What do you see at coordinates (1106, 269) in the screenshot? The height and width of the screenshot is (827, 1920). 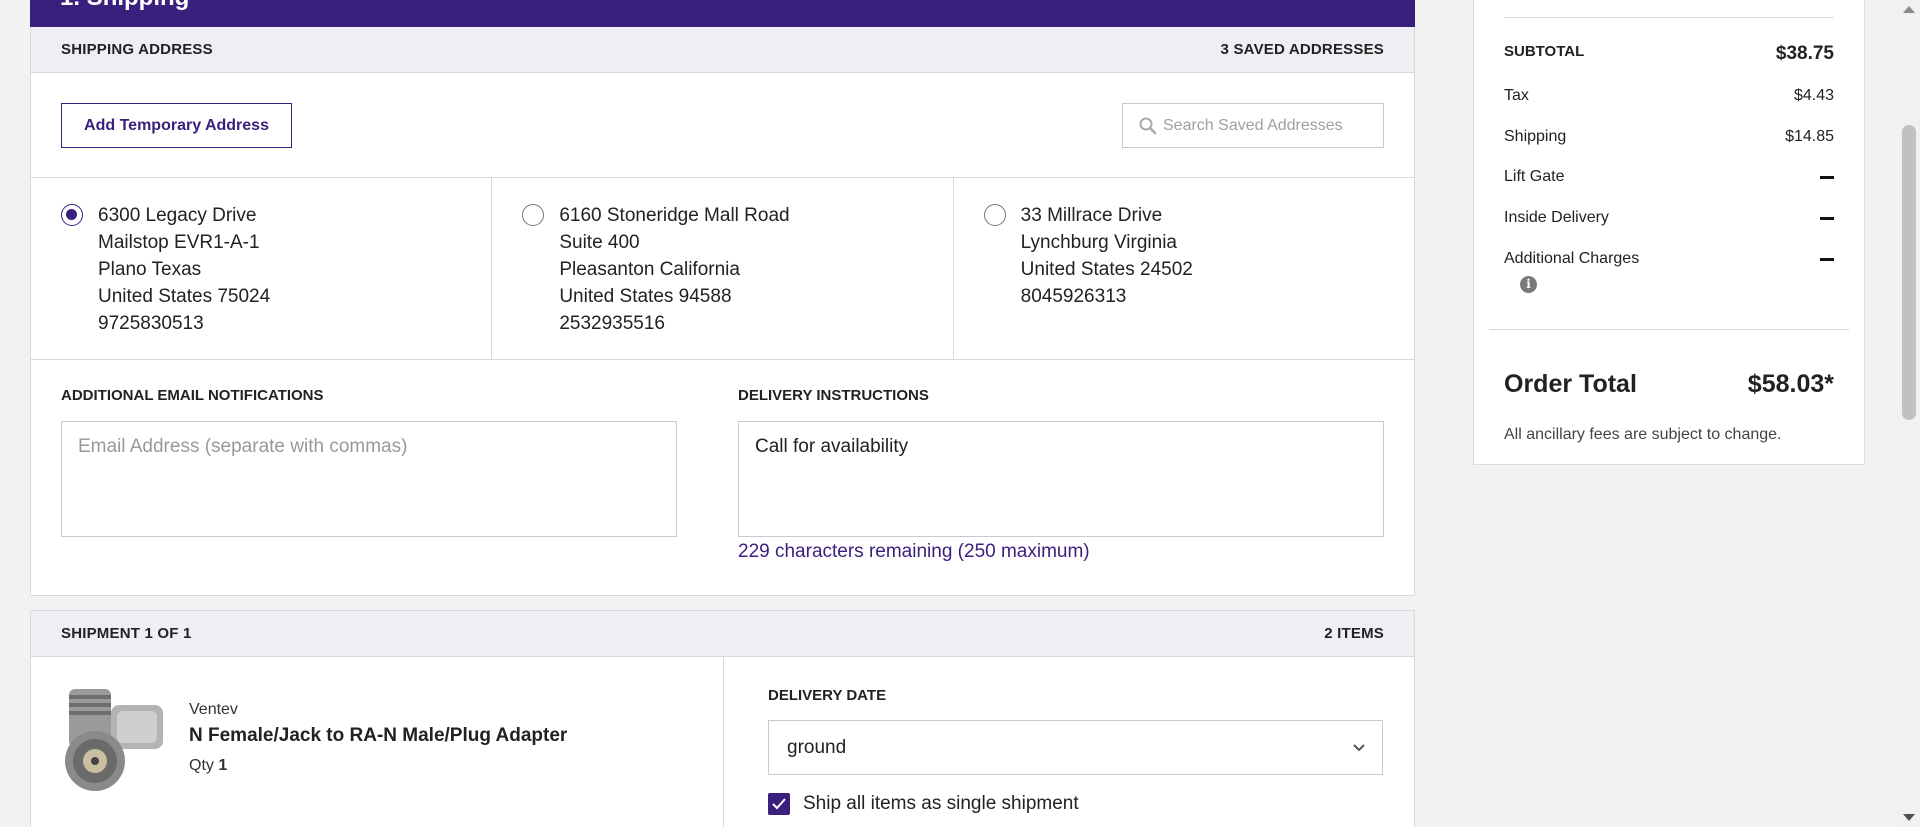 I see `address-line: United States 24502` at bounding box center [1106, 269].